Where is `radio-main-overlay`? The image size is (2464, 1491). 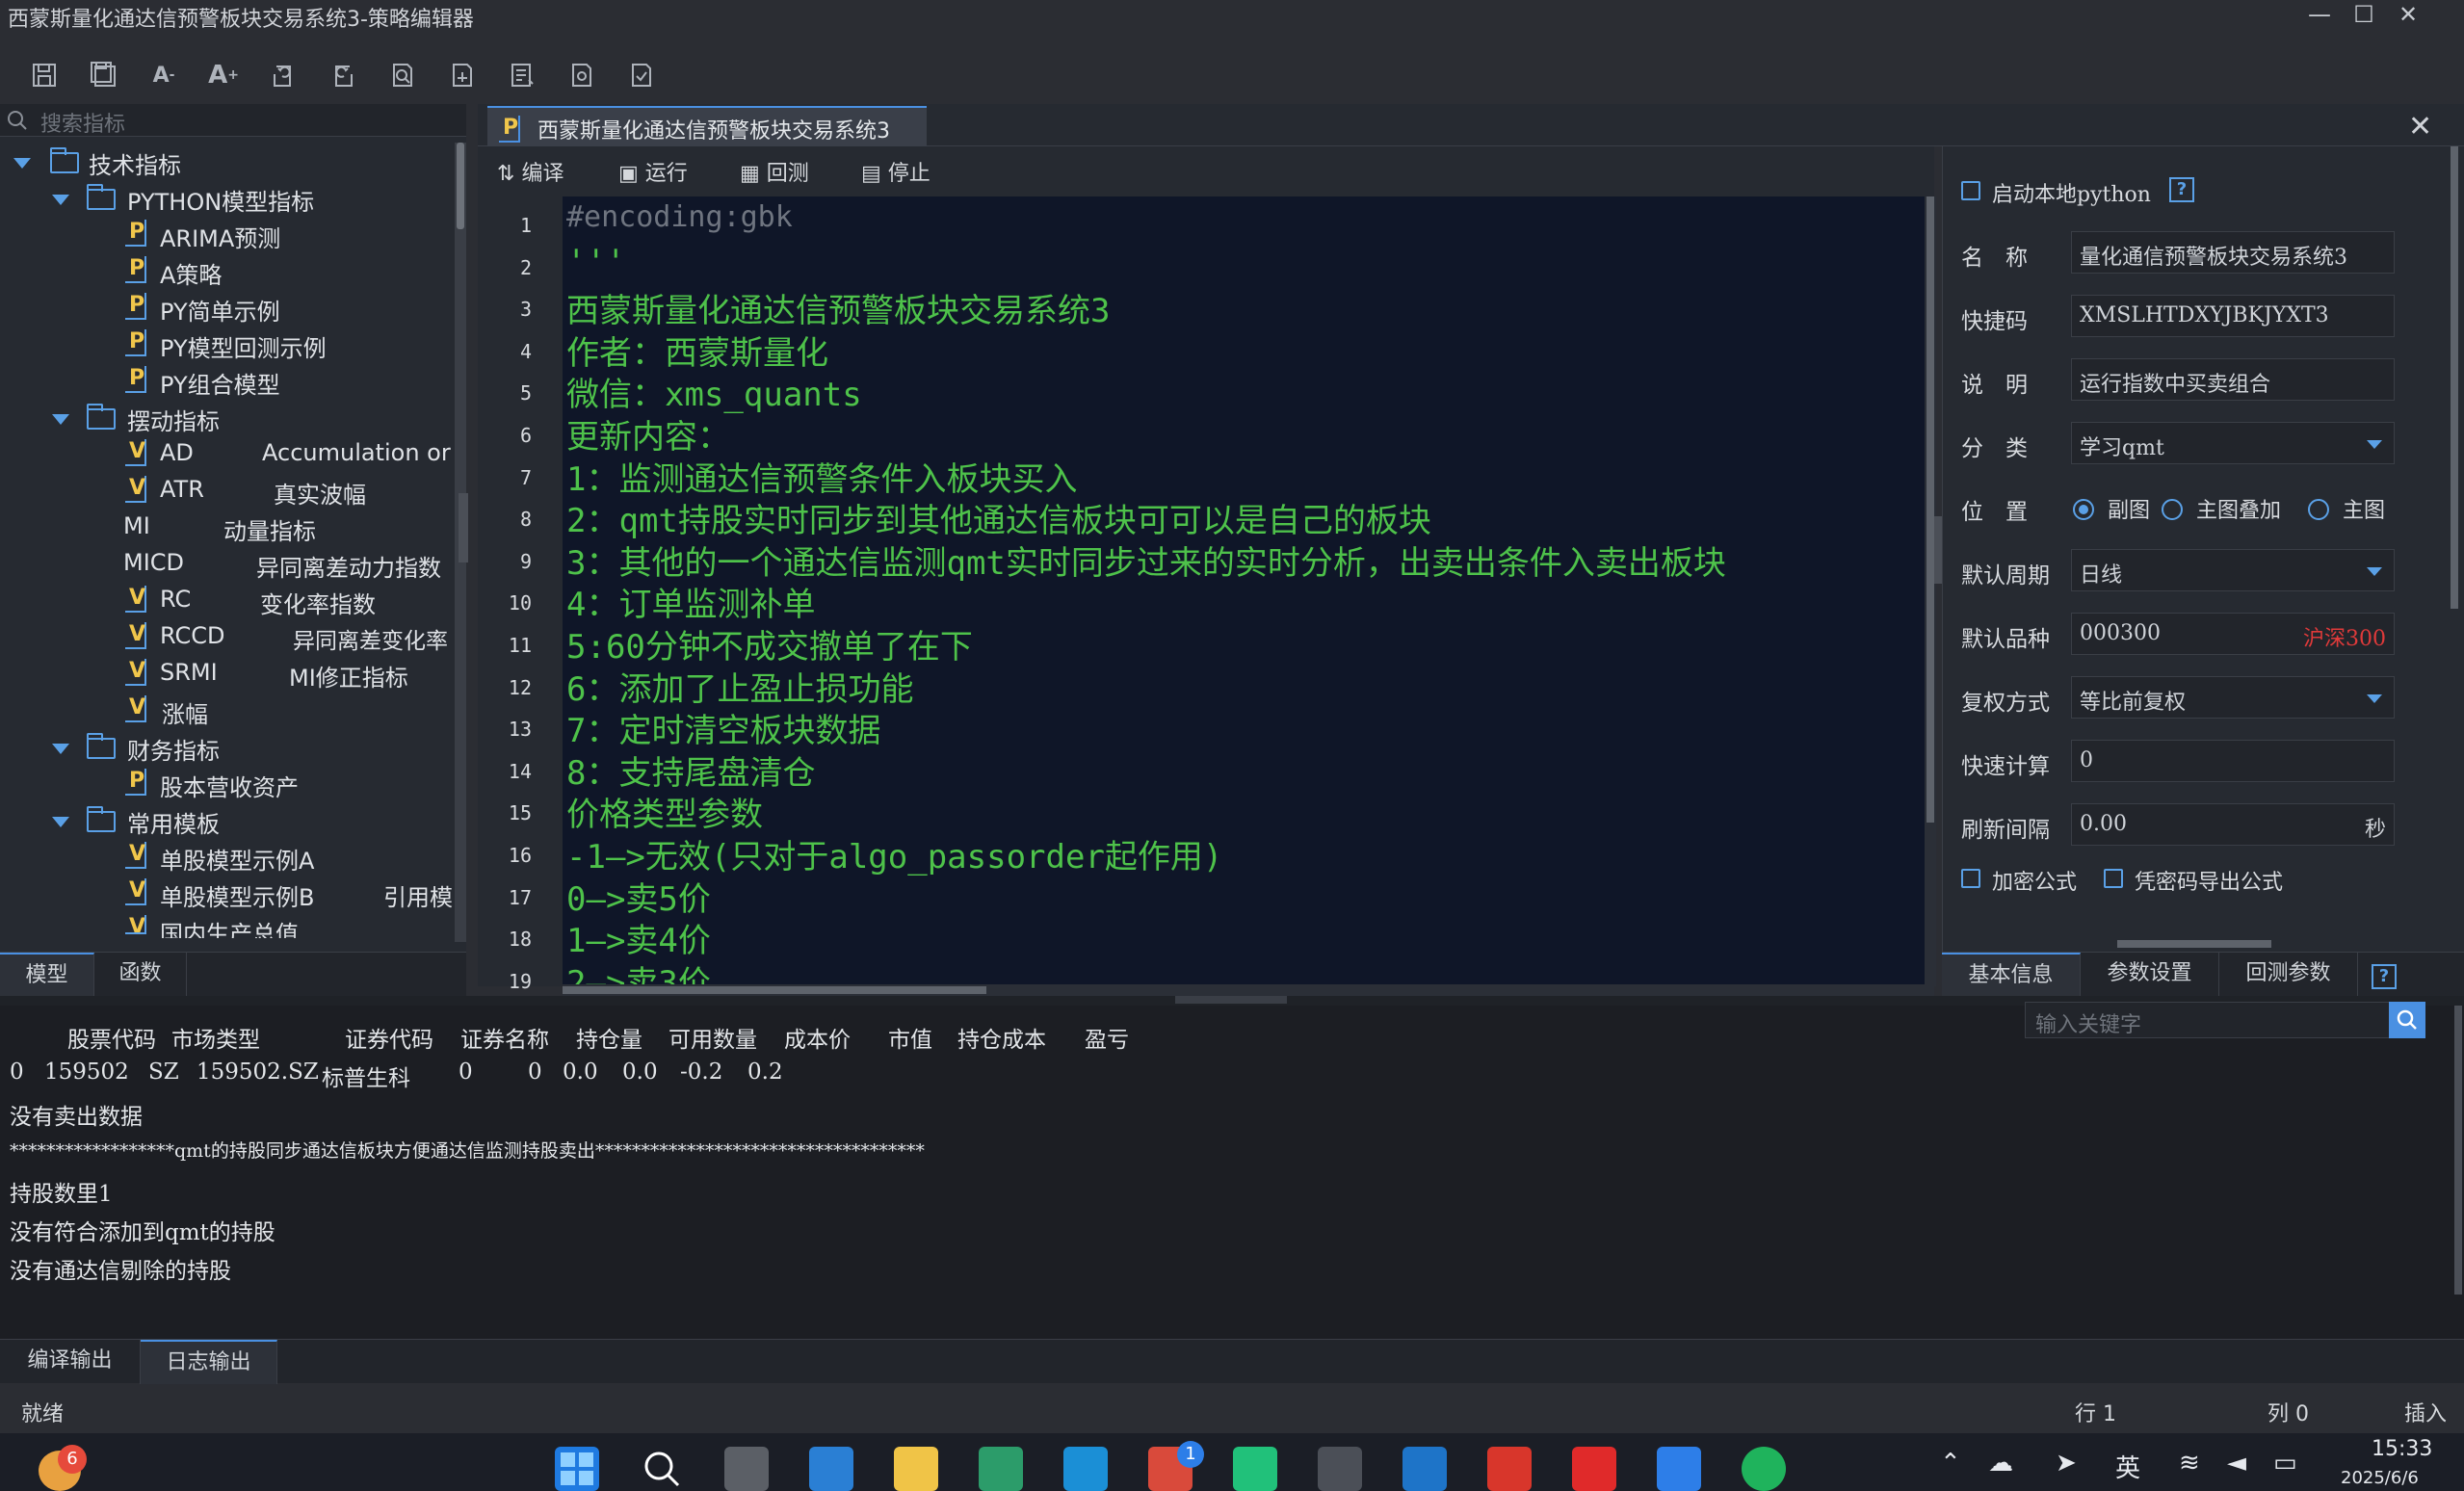 radio-main-overlay is located at coordinates (2172, 509).